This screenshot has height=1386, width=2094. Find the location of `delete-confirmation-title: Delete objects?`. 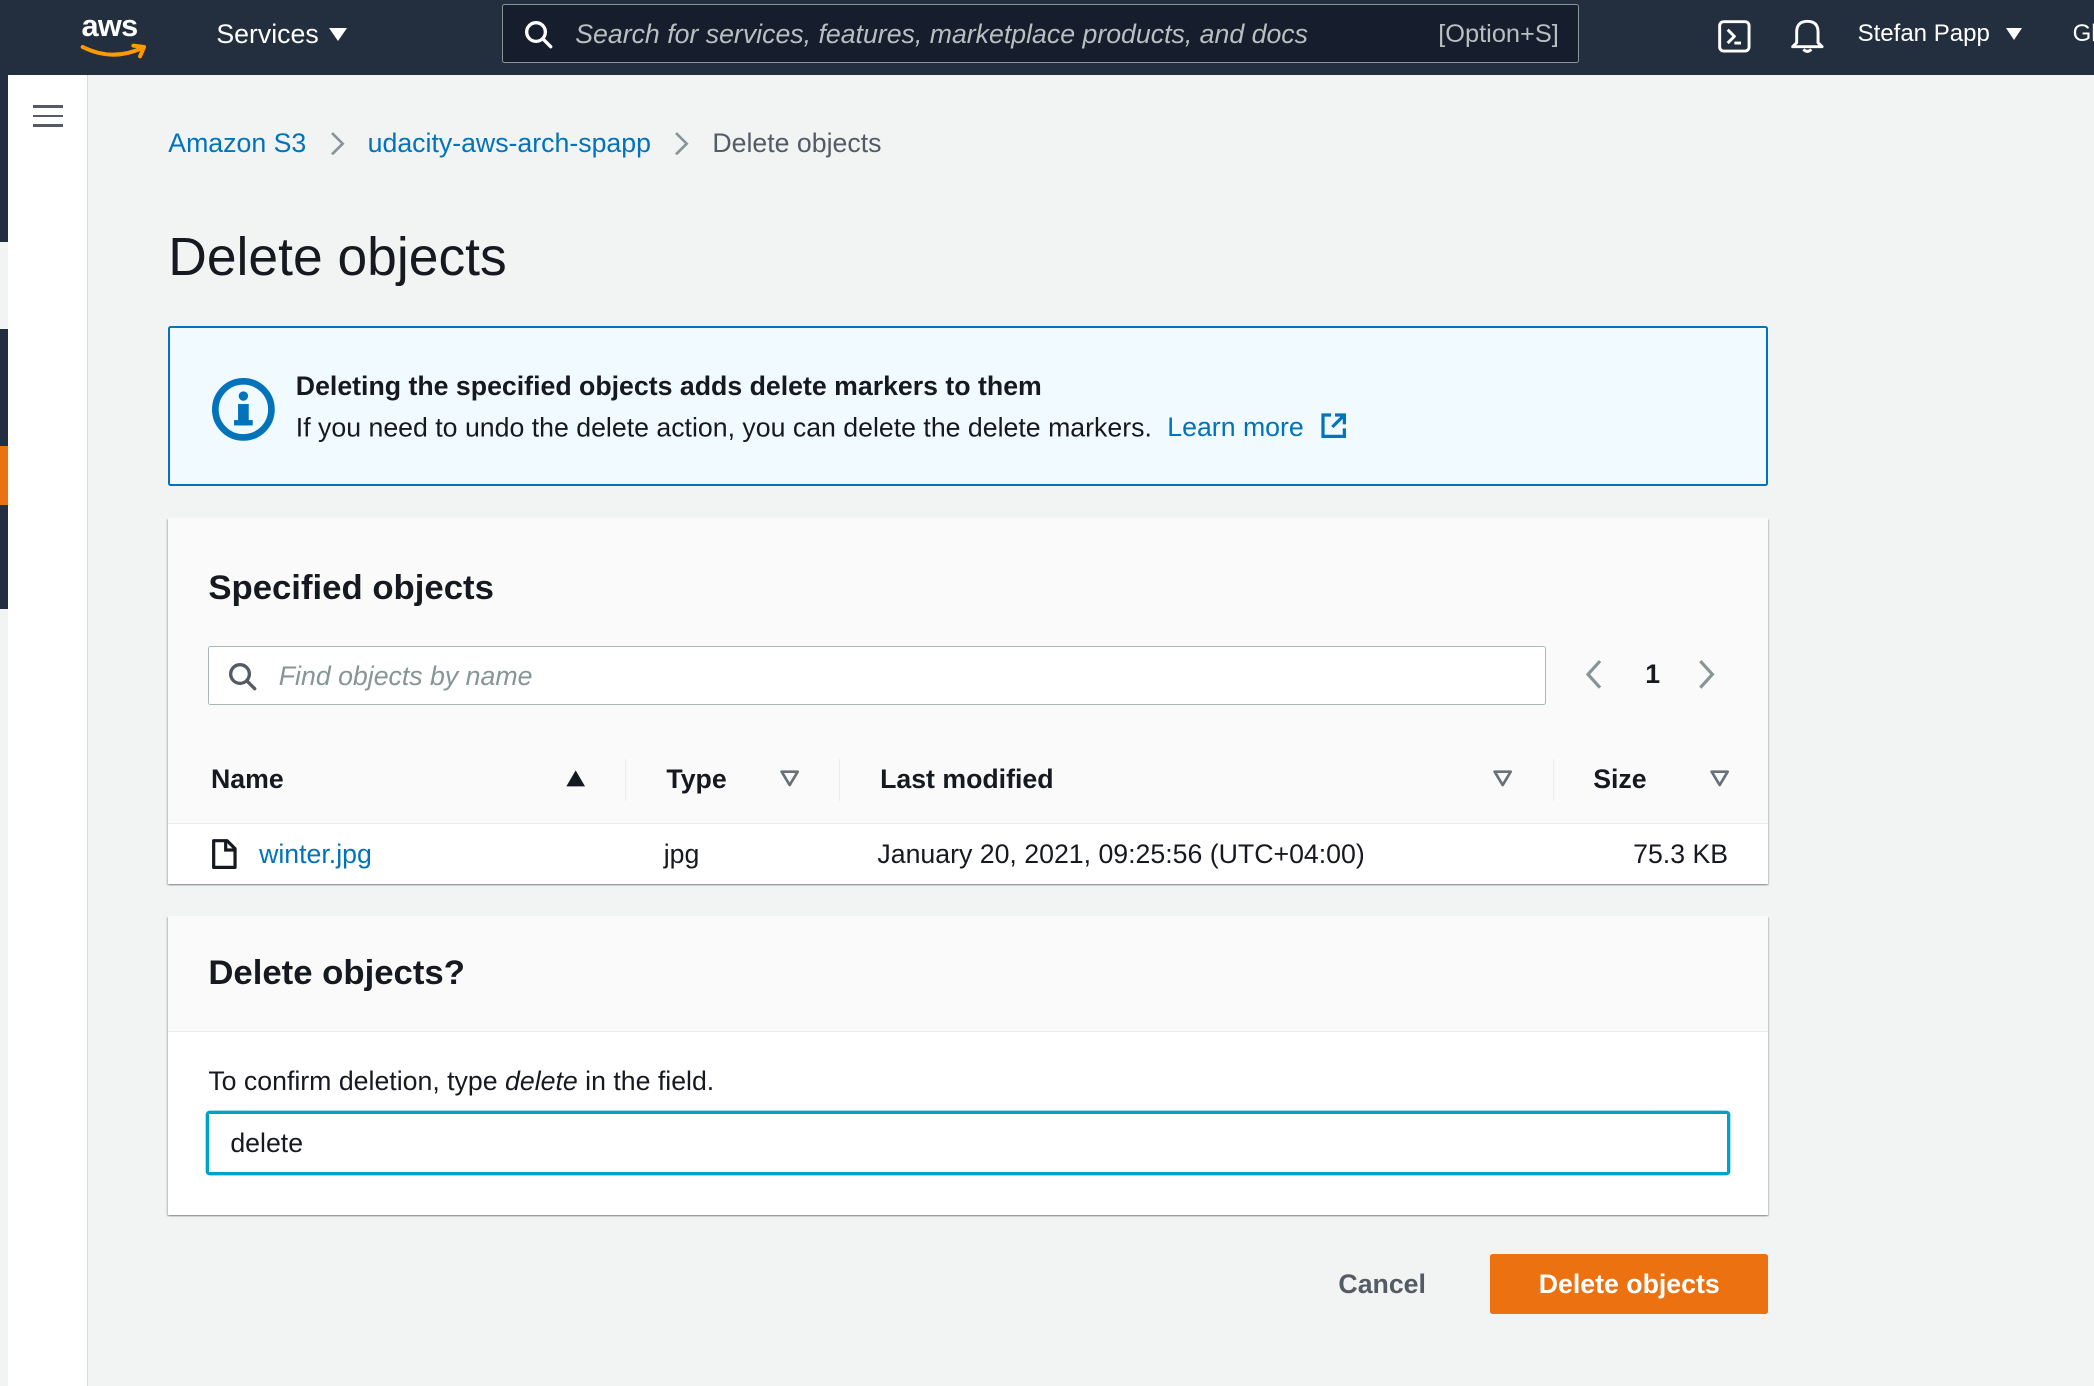

delete-confirmation-title: Delete objects? is located at coordinates (336, 972).